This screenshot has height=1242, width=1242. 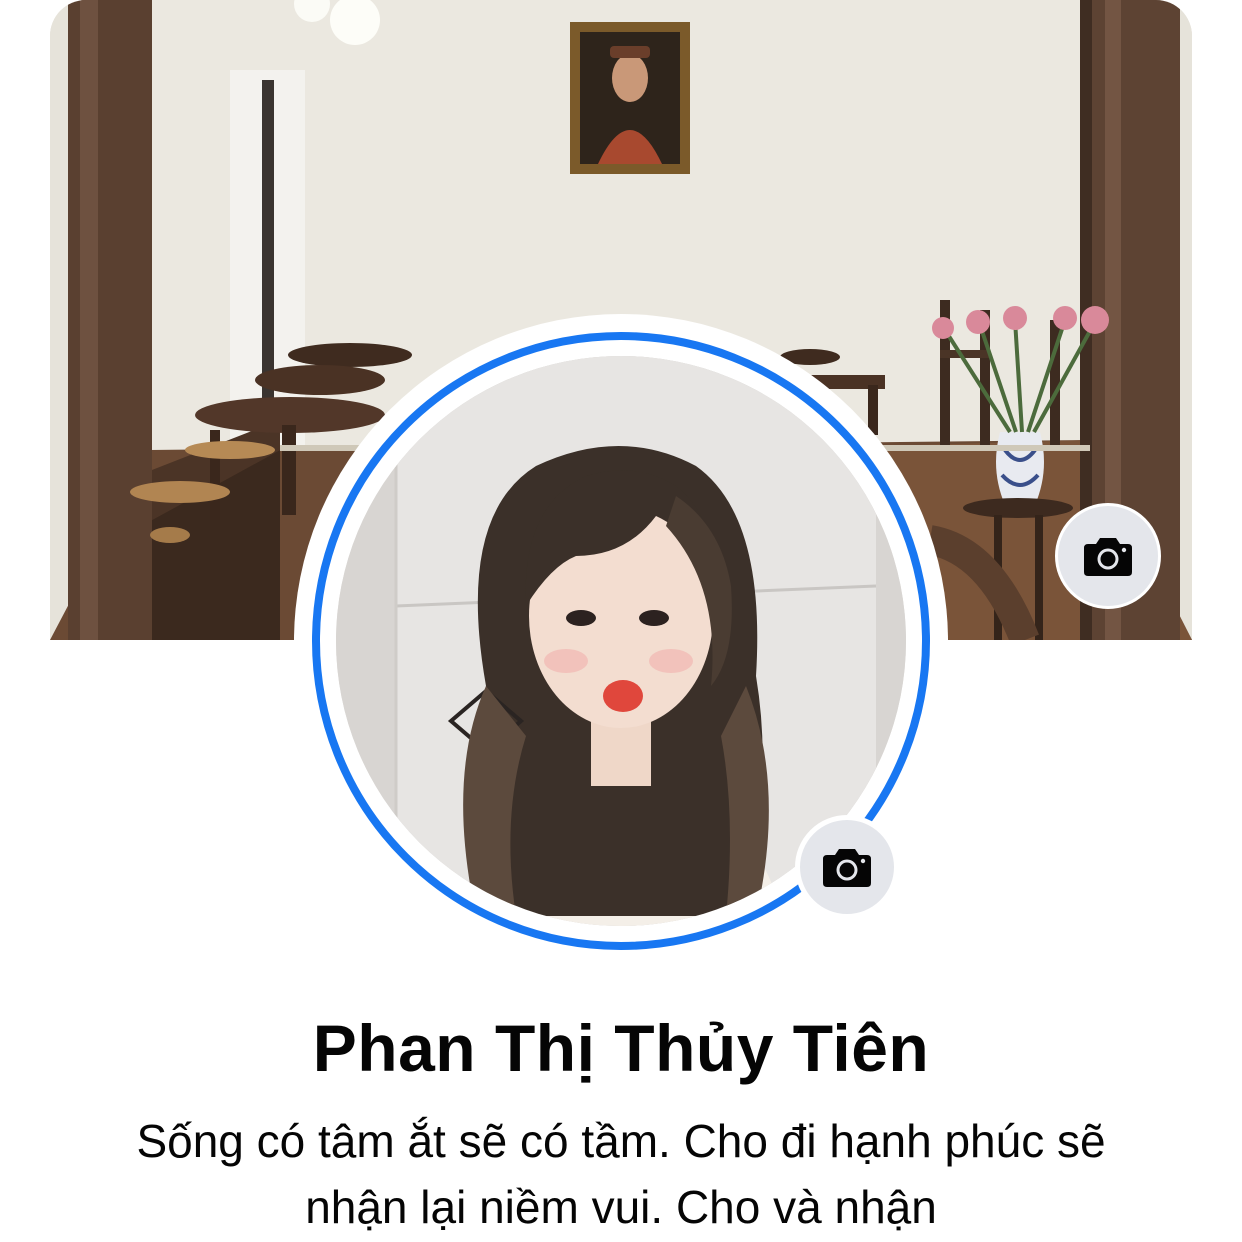 I want to click on profile-picture-camera-button, so click(x=847, y=867).